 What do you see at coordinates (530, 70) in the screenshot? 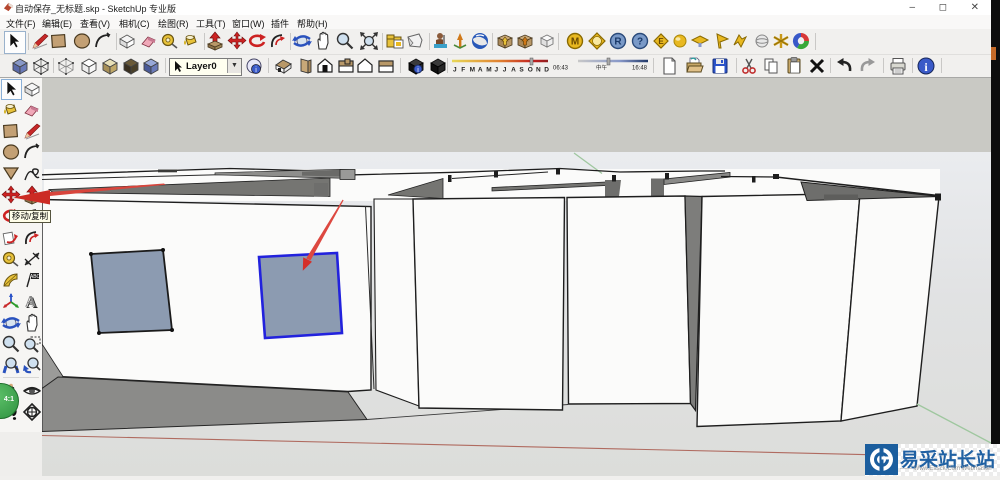
I see `svg-text: O` at bounding box center [530, 70].